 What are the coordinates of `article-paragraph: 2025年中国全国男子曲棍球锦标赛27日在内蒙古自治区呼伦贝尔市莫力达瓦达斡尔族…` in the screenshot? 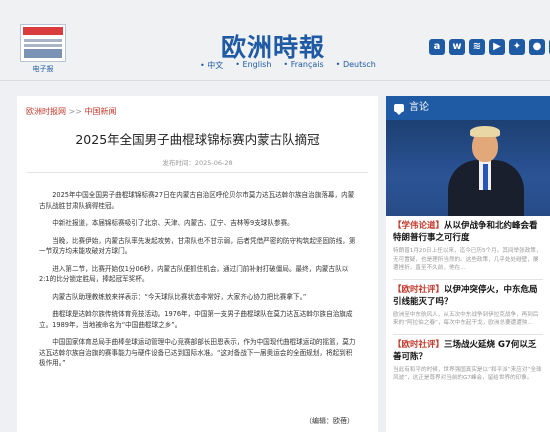 It's located at (197, 200).